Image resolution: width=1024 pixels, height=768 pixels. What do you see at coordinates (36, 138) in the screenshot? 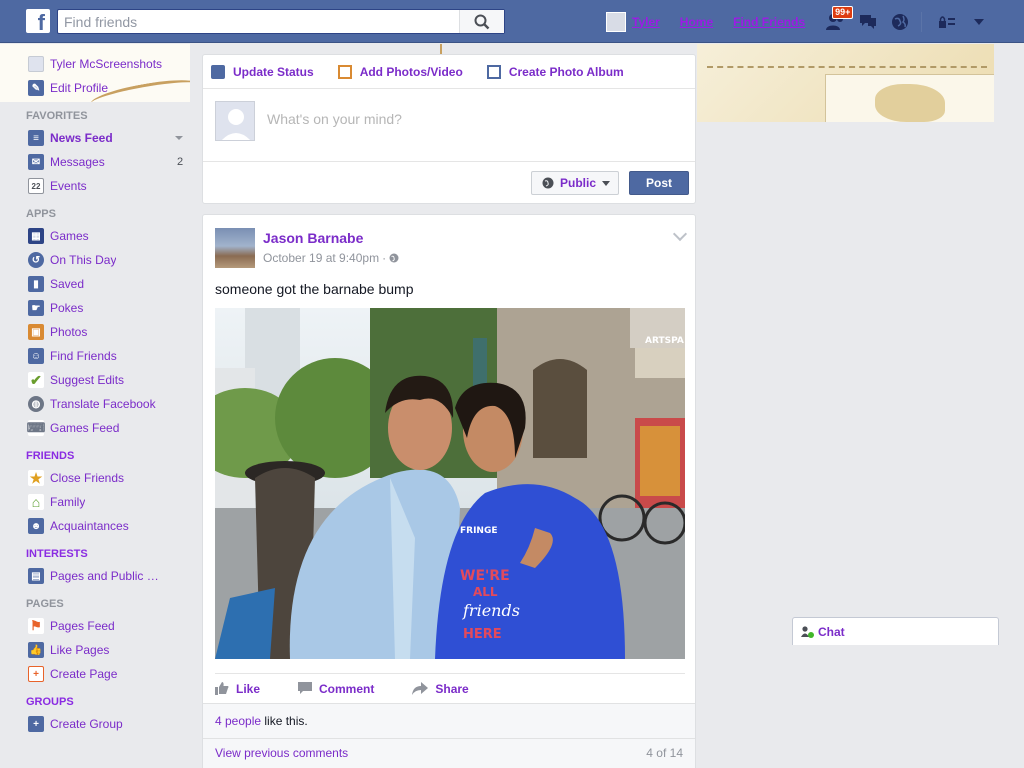
I see `news-feed-icon: ≡` at bounding box center [36, 138].